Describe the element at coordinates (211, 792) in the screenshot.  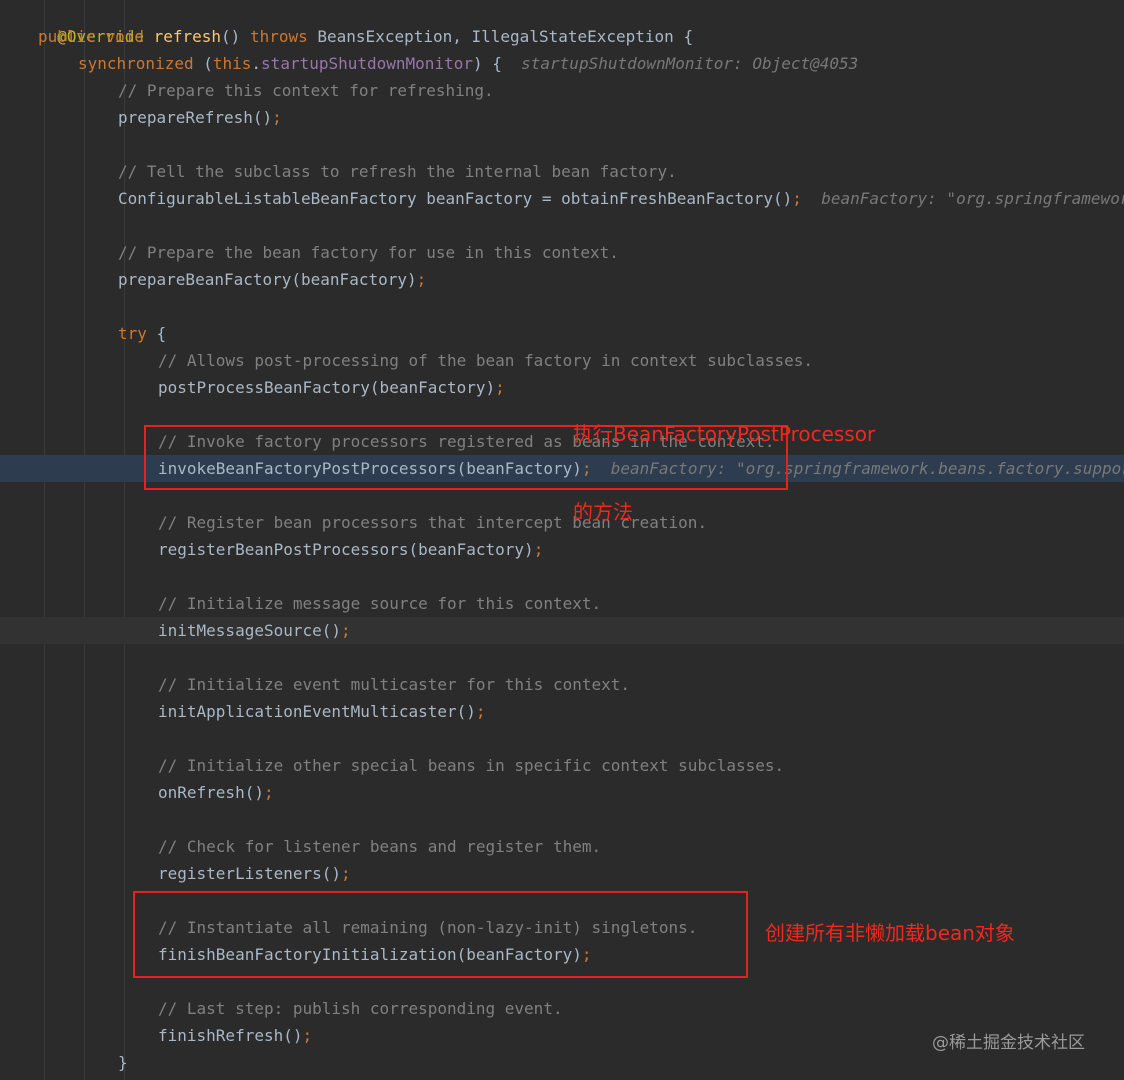
I see `statement: onRefresh()` at that location.